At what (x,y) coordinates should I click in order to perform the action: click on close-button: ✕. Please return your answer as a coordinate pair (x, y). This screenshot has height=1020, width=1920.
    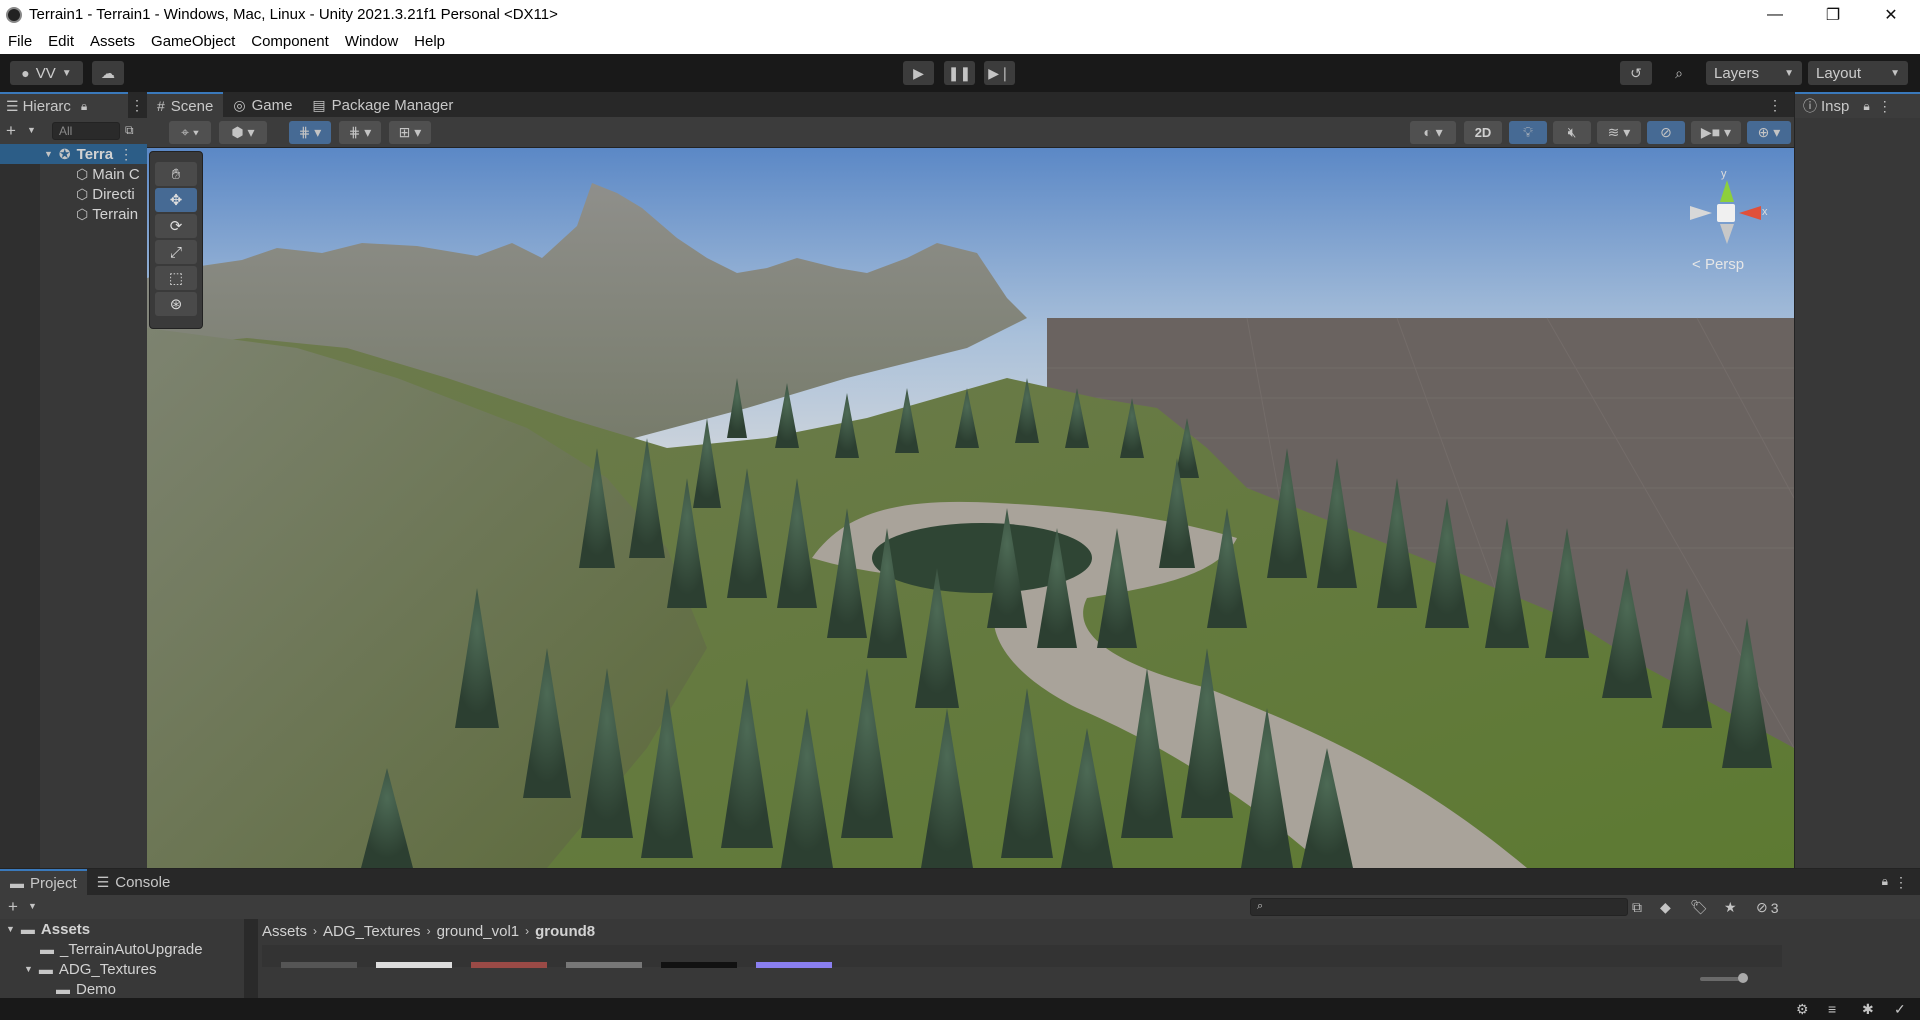
    Looking at the image, I should click on (1891, 14).